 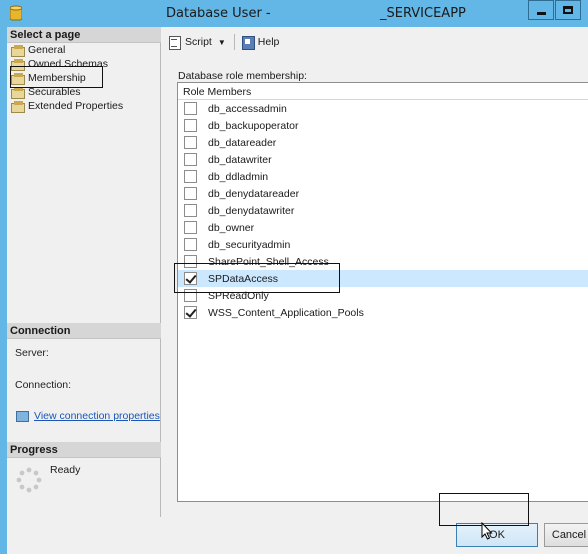 I want to click on script-icon, so click(x=175, y=42).